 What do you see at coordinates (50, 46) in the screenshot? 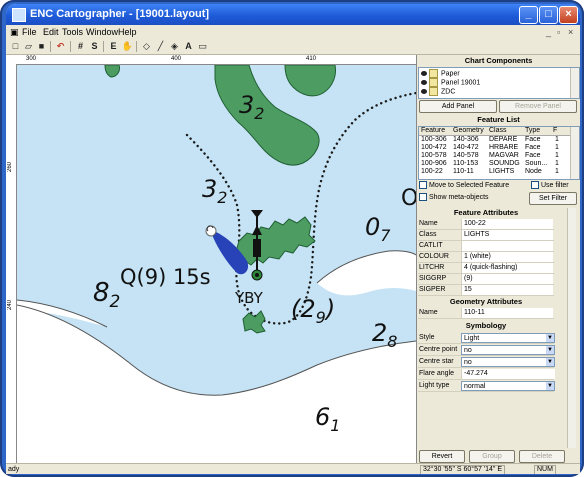
I see `toolbar-separator` at bounding box center [50, 46].